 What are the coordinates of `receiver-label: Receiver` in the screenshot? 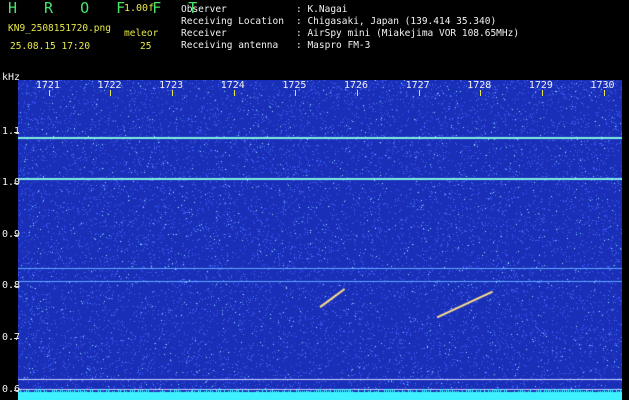 It's located at (204, 33).